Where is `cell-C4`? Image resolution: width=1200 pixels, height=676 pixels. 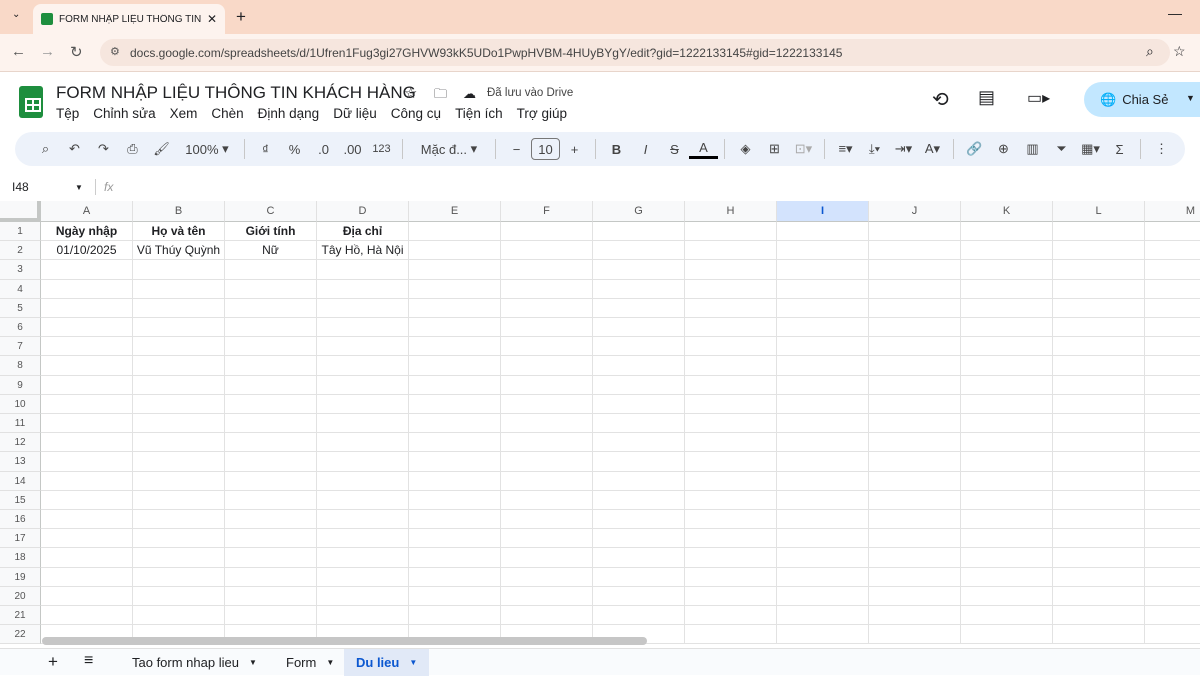
cell-C4 is located at coordinates (271, 289).